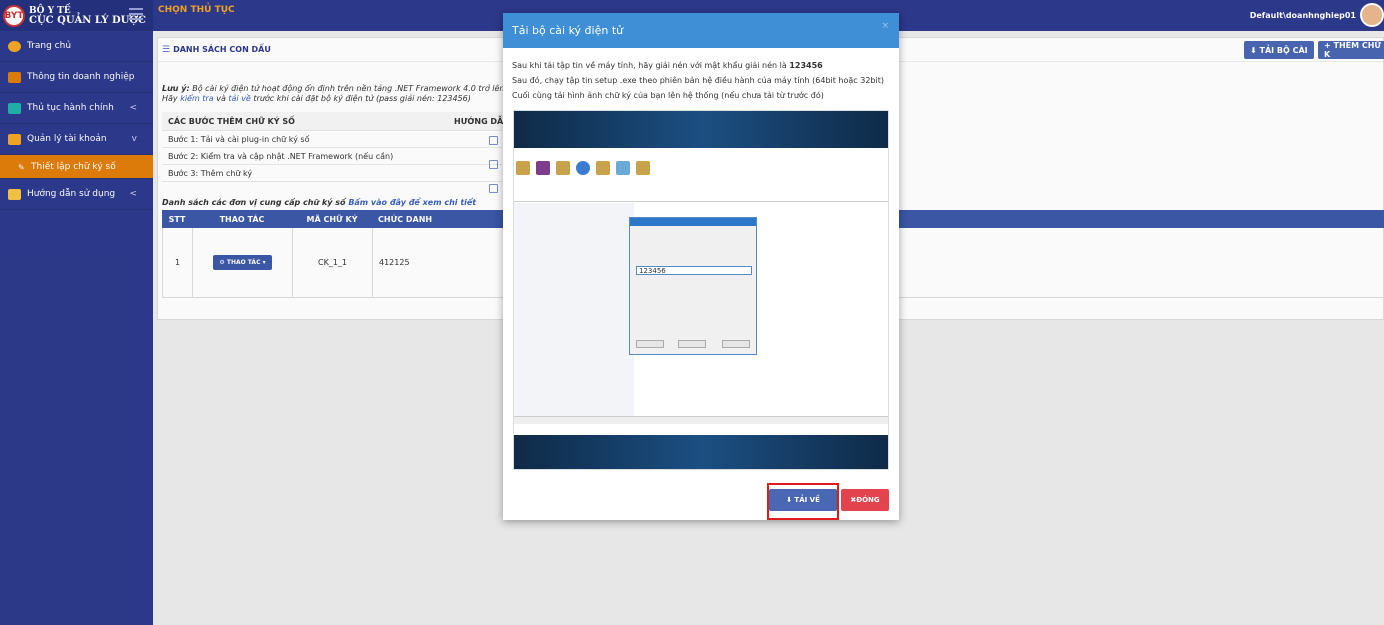 The width and height of the screenshot is (1384, 625). Describe the element at coordinates (693, 286) in the screenshot. I see `screenshot-password-dialog: 123456` at that location.